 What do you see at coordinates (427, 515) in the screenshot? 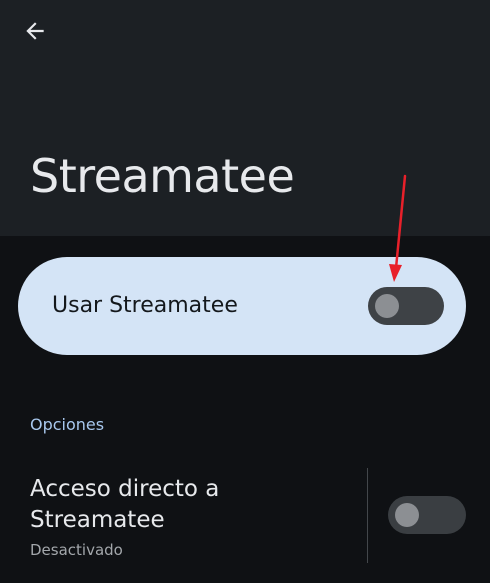
I see `shortcut-switch-toggle` at bounding box center [427, 515].